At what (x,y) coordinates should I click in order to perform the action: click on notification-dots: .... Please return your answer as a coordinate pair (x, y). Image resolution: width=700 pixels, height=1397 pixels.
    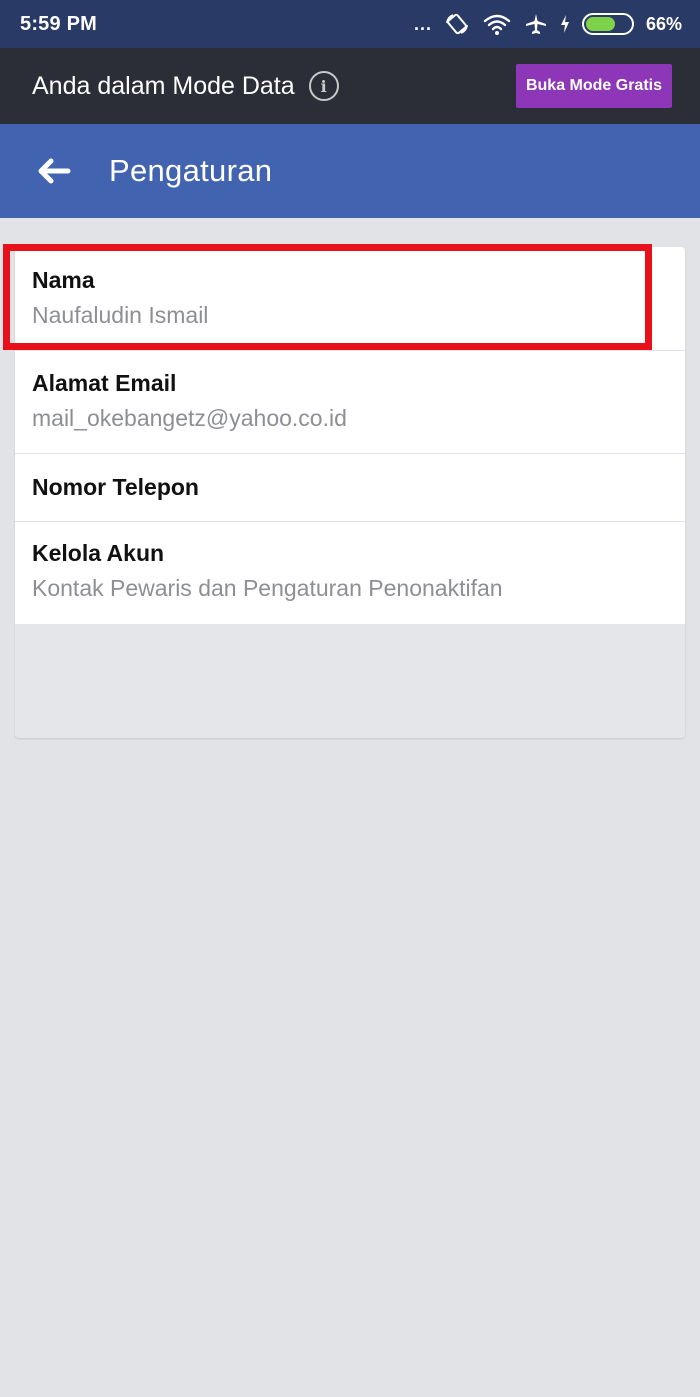
    Looking at the image, I should click on (422, 23).